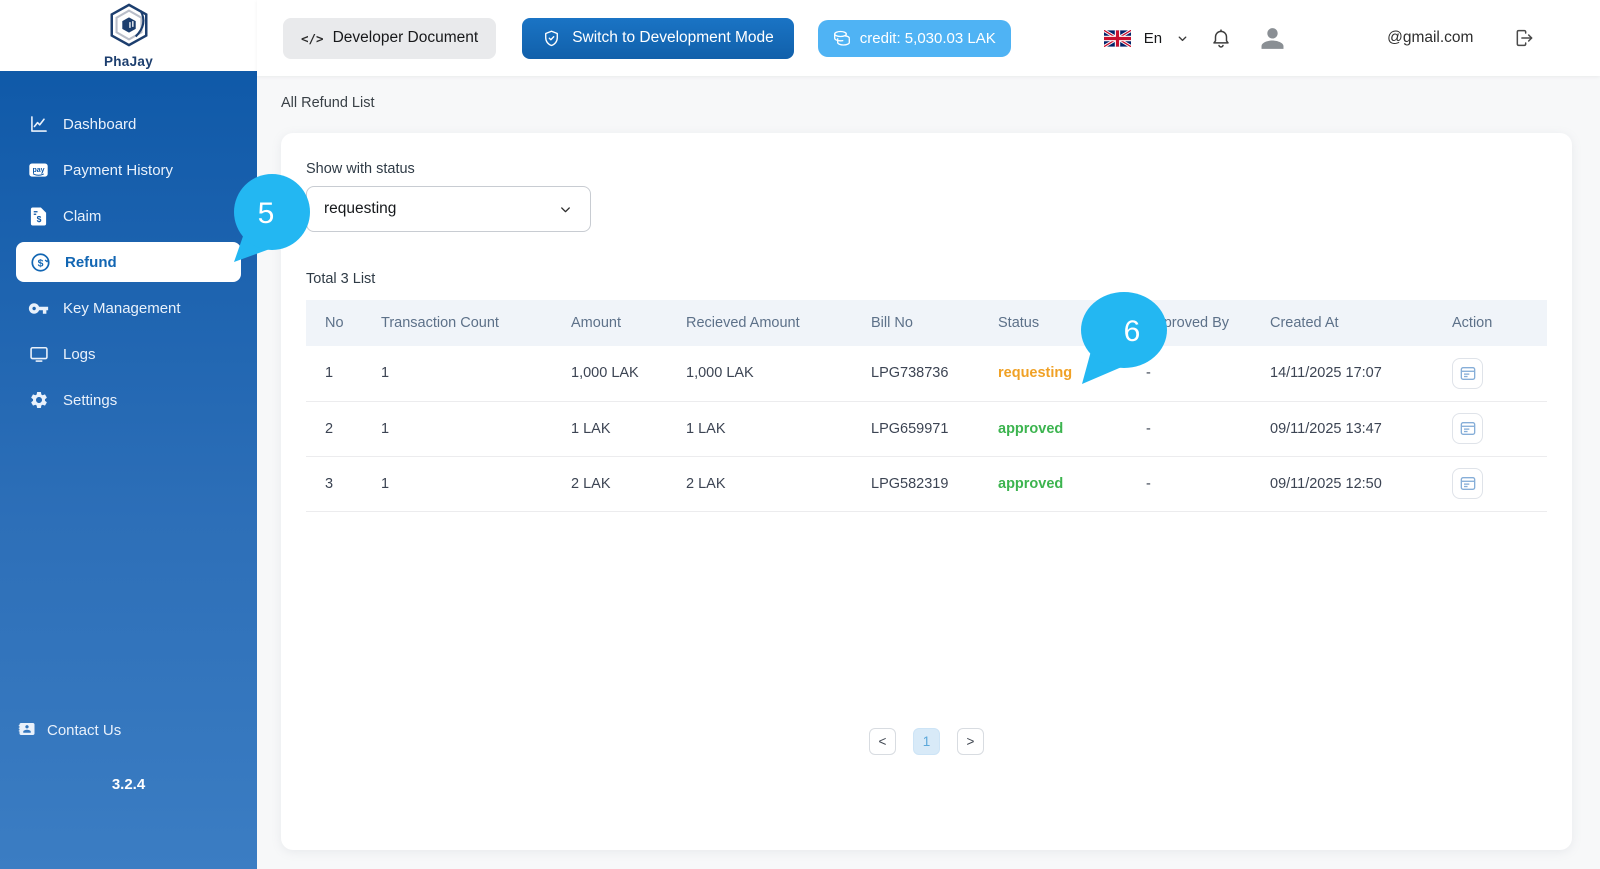 This screenshot has height=869, width=1600. I want to click on sidebar-item-payment-history: pay Payment History, so click(128, 170).